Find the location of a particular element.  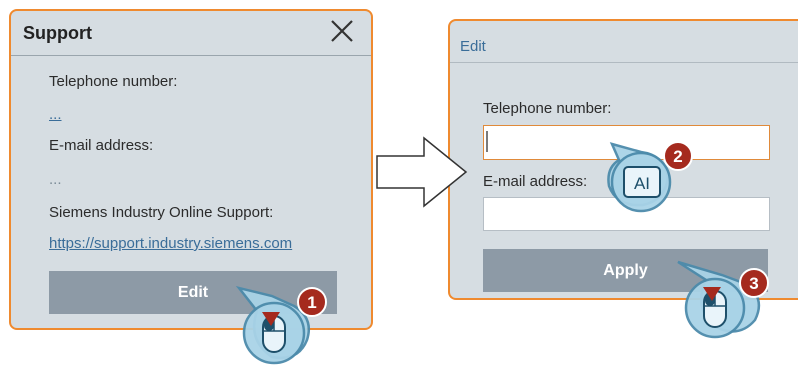

text-input-glyph: AI is located at coordinates (642, 183).